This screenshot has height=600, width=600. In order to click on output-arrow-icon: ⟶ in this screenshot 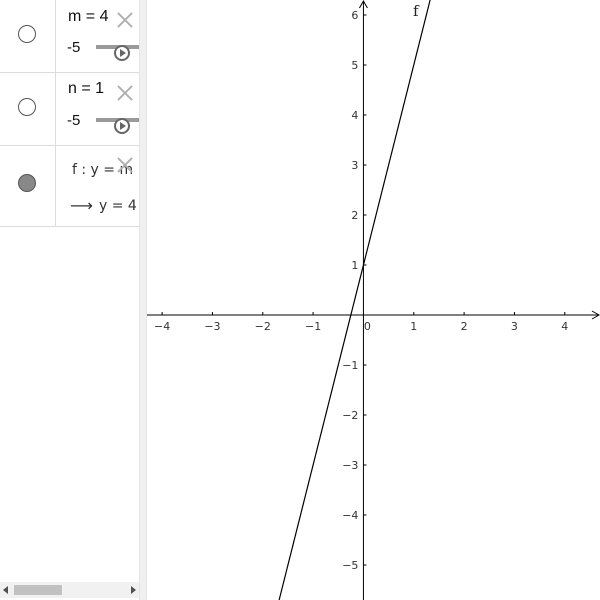, I will do `click(81, 205)`.